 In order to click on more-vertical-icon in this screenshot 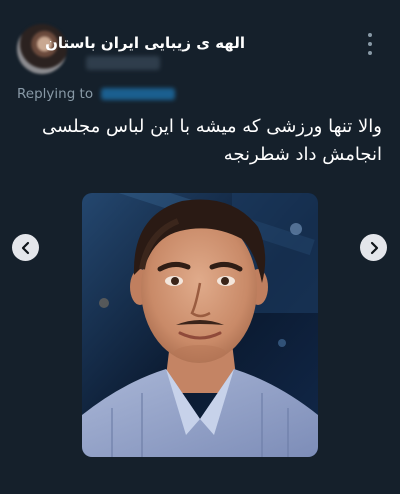, I will do `click(370, 44)`.